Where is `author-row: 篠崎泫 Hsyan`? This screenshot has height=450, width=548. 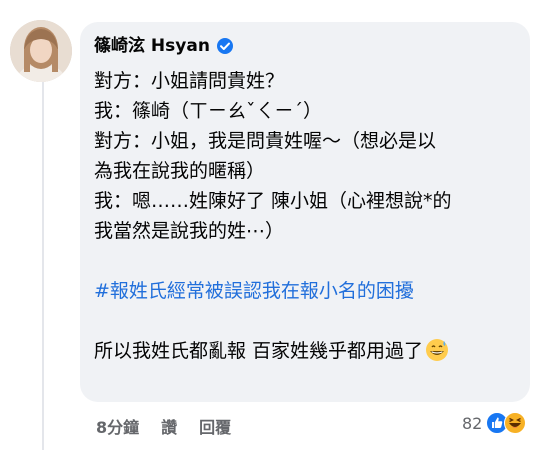
author-row: 篠崎泫 Hsyan is located at coordinates (164, 46).